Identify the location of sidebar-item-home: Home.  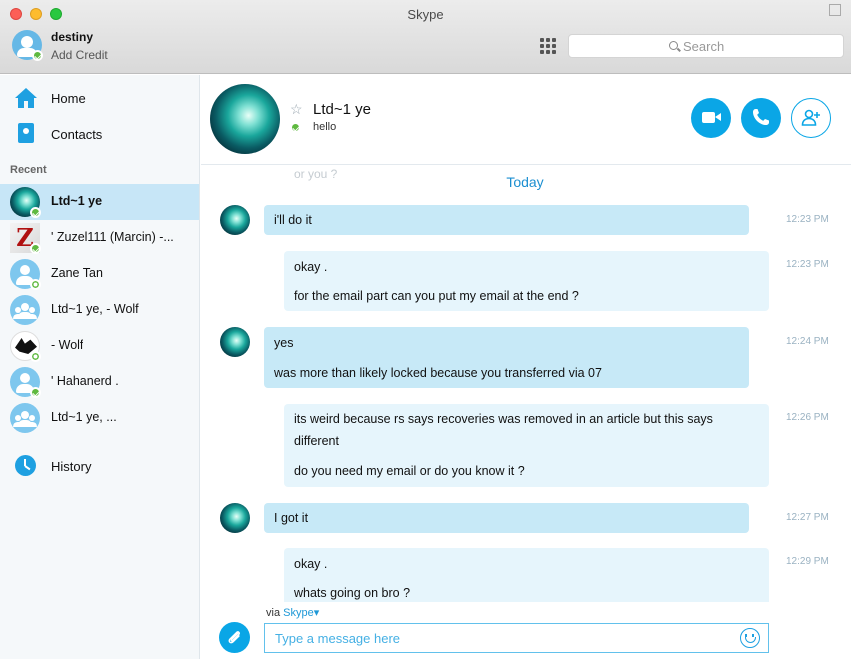
(99, 98).